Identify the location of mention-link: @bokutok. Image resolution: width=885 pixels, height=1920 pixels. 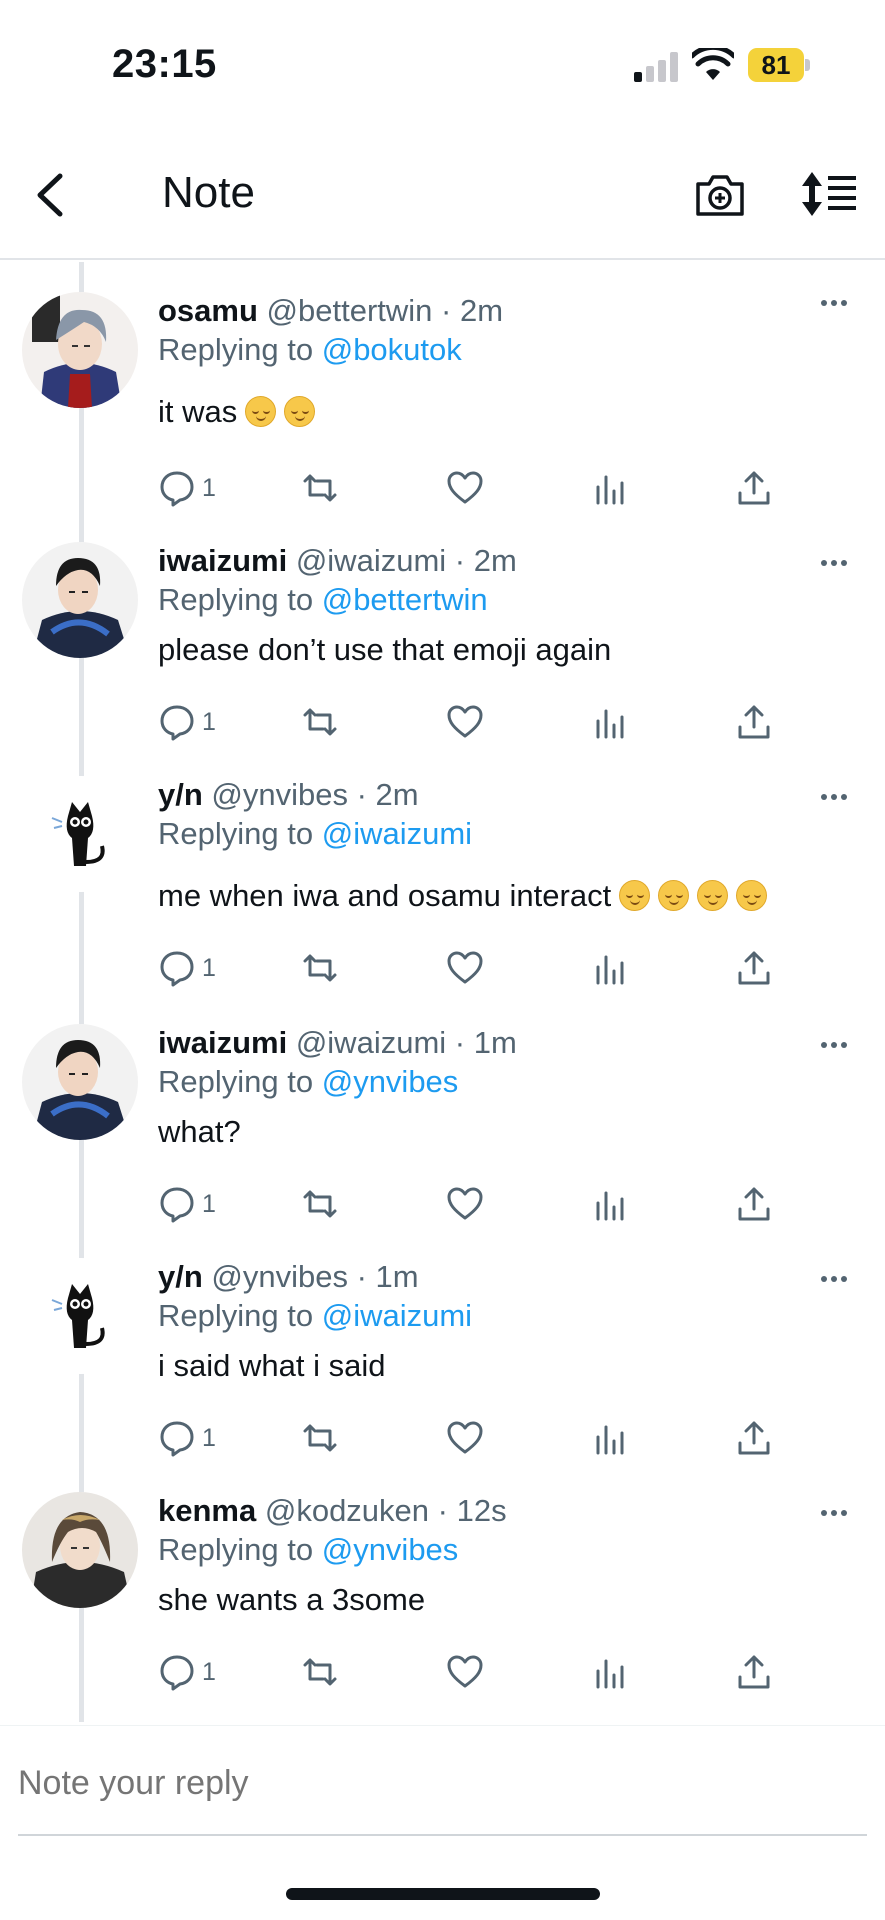
(392, 349).